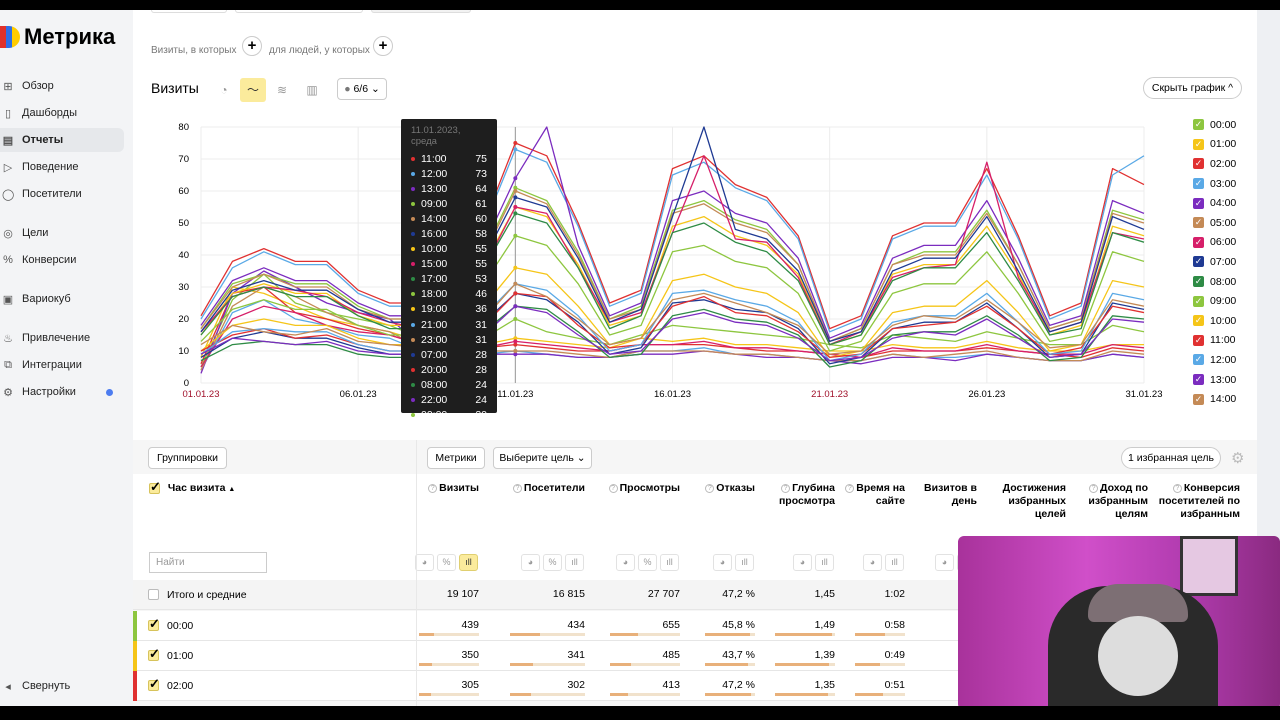  Describe the element at coordinates (1237, 458) in the screenshot. I see `settings-gear-icon: ⚙` at that location.